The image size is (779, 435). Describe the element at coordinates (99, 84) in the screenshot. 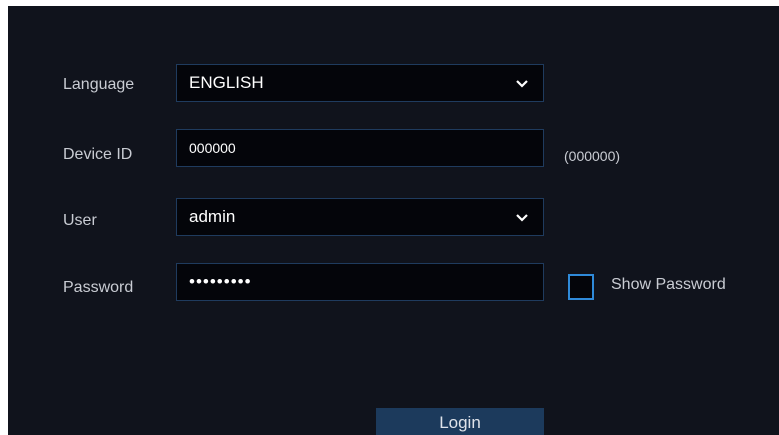

I see `language-label: Language` at that location.